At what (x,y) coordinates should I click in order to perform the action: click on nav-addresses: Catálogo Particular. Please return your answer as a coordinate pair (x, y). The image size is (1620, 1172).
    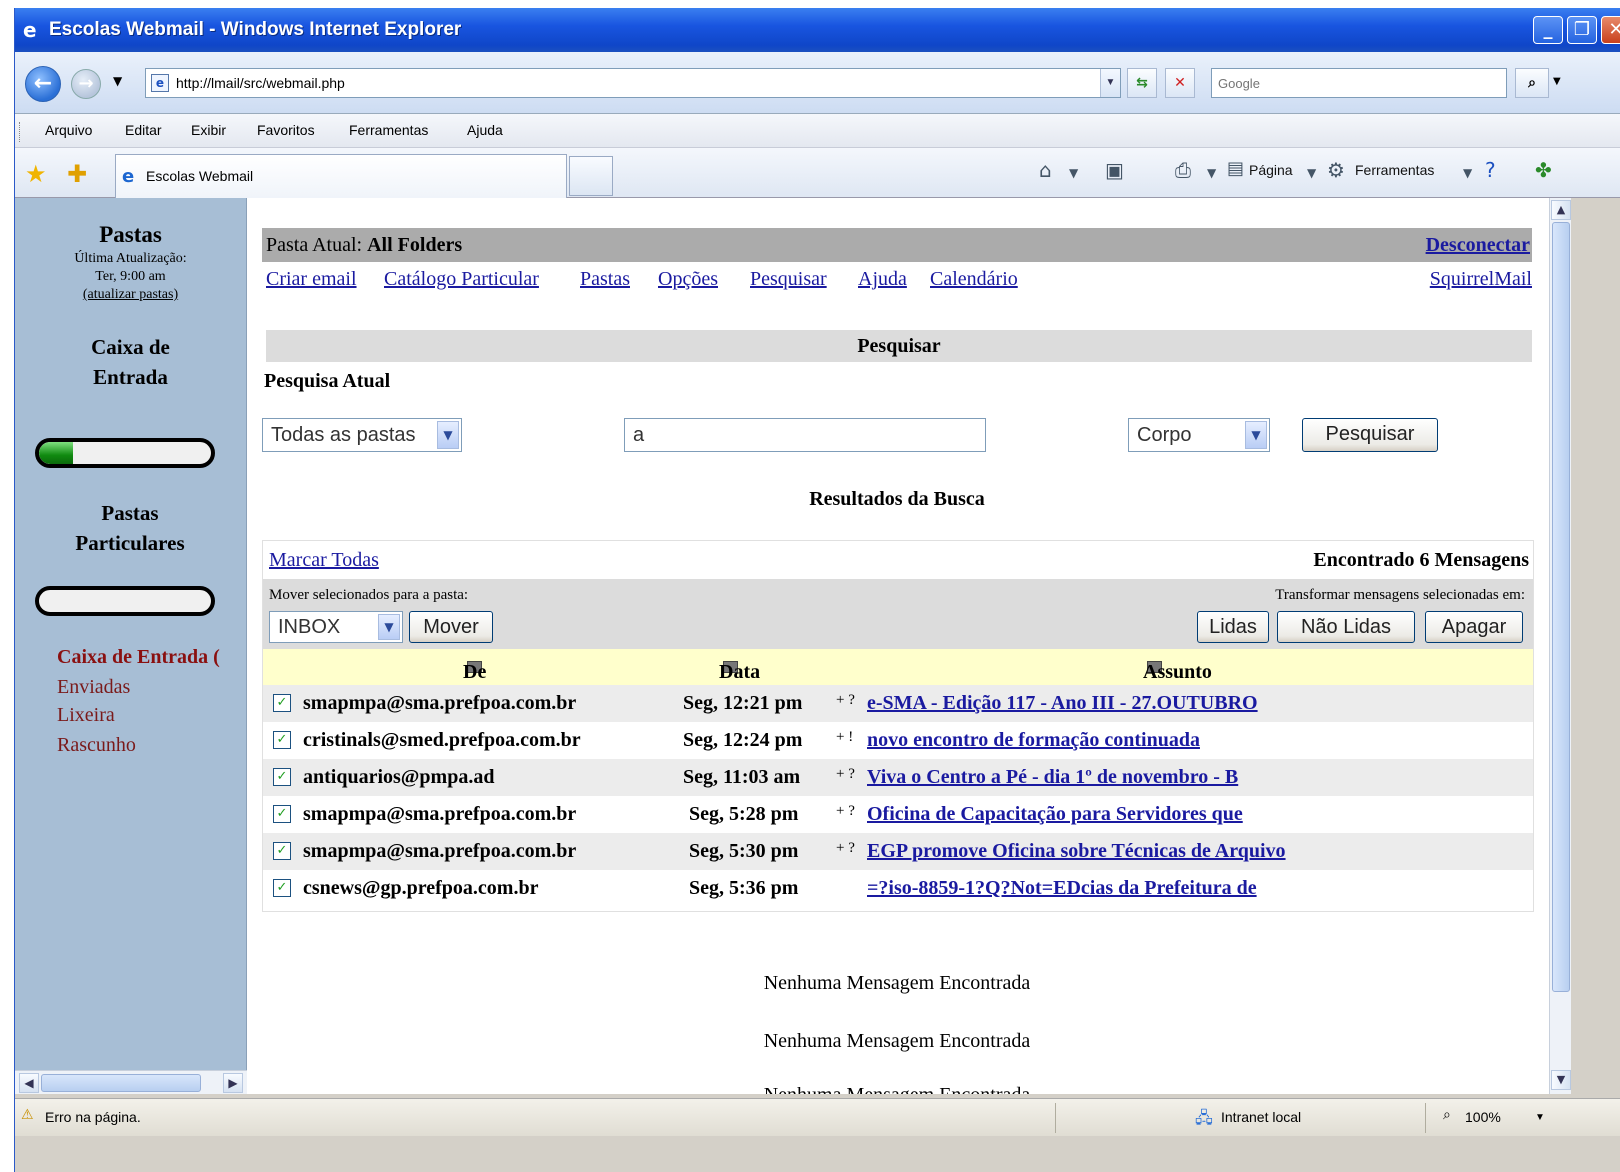
    Looking at the image, I should click on (461, 279).